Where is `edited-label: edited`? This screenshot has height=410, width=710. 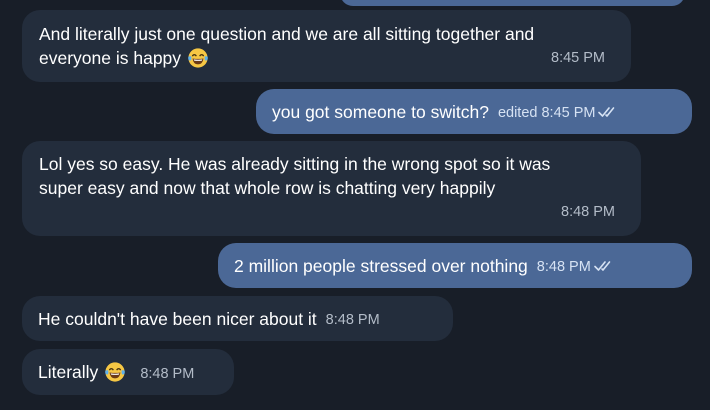 edited-label: edited is located at coordinates (517, 113).